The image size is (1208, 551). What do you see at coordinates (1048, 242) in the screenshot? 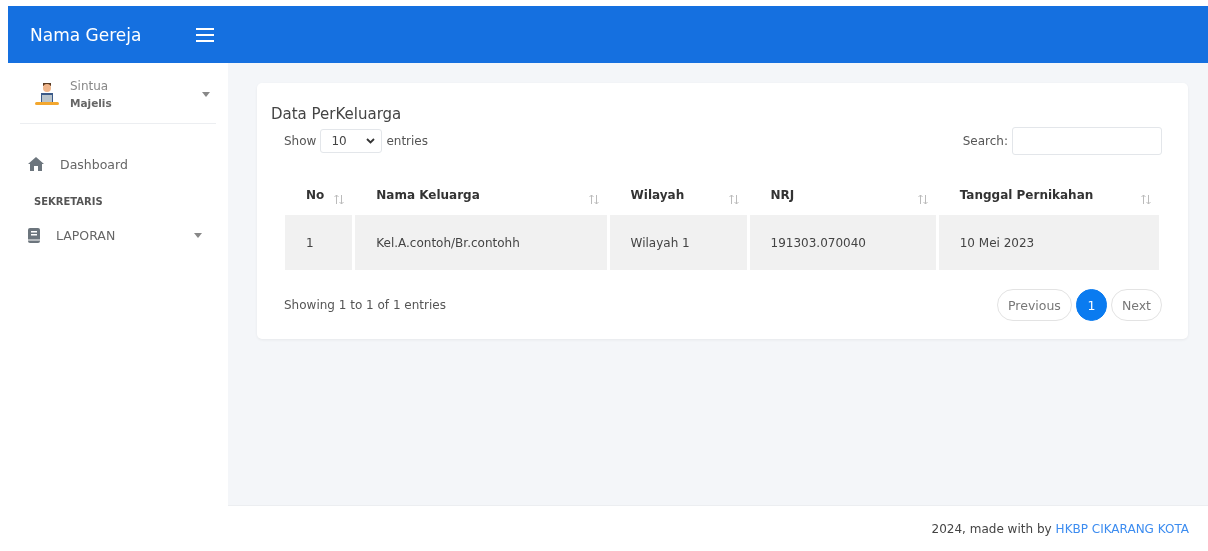
I see `table-cell: 10 Mei 2023` at bounding box center [1048, 242].